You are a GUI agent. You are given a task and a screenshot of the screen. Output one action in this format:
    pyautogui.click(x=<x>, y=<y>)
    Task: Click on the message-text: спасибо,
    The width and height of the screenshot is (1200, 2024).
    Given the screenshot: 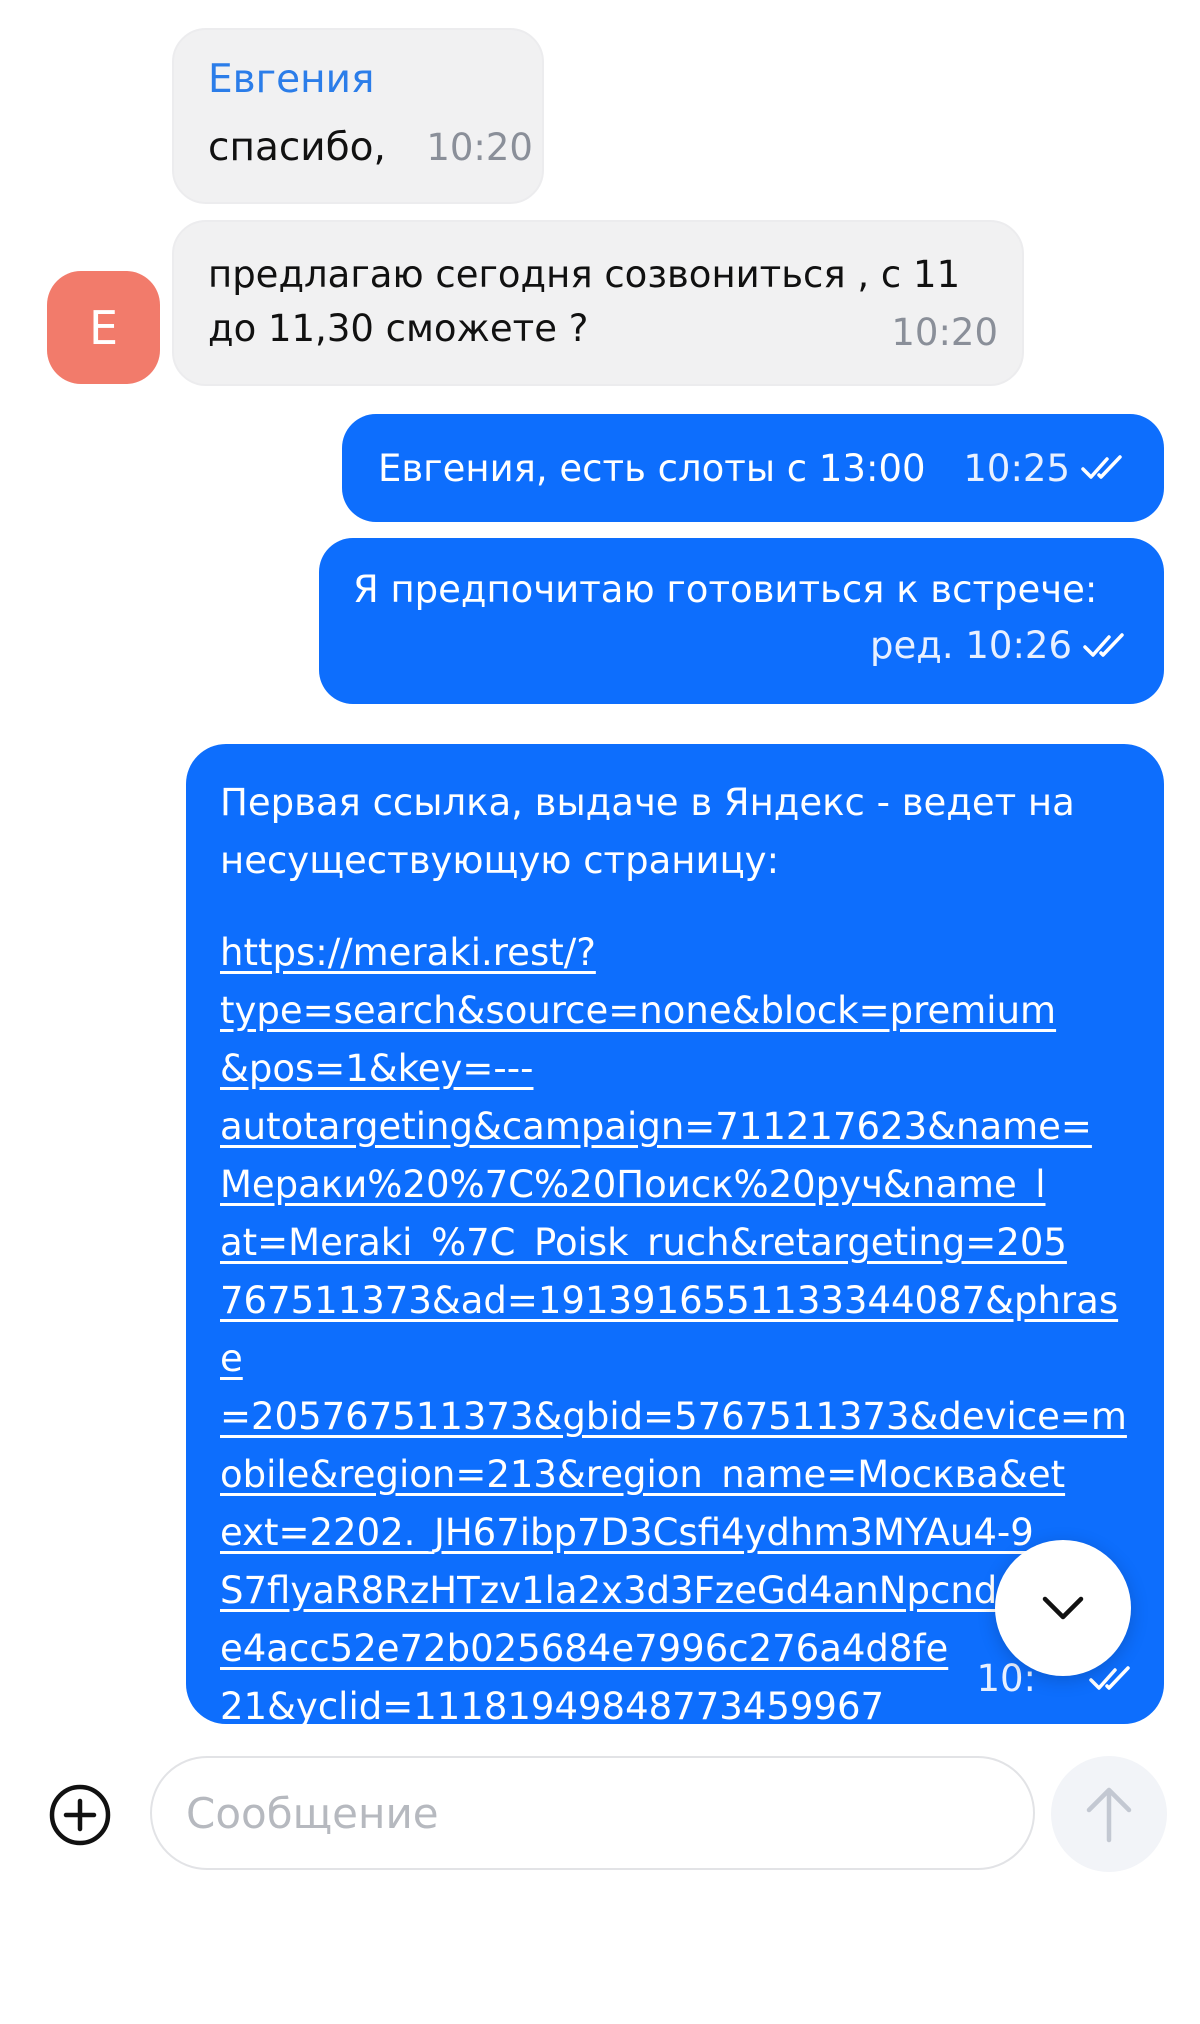 What is the action you would take?
    pyautogui.click(x=297, y=147)
    